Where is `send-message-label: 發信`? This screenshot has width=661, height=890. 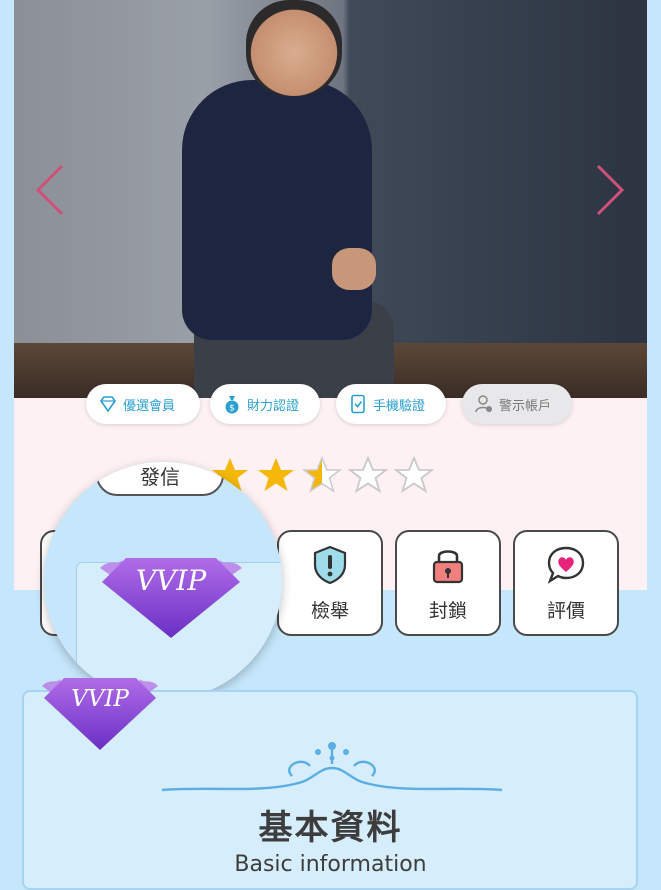 send-message-label: 發信 is located at coordinates (160, 476).